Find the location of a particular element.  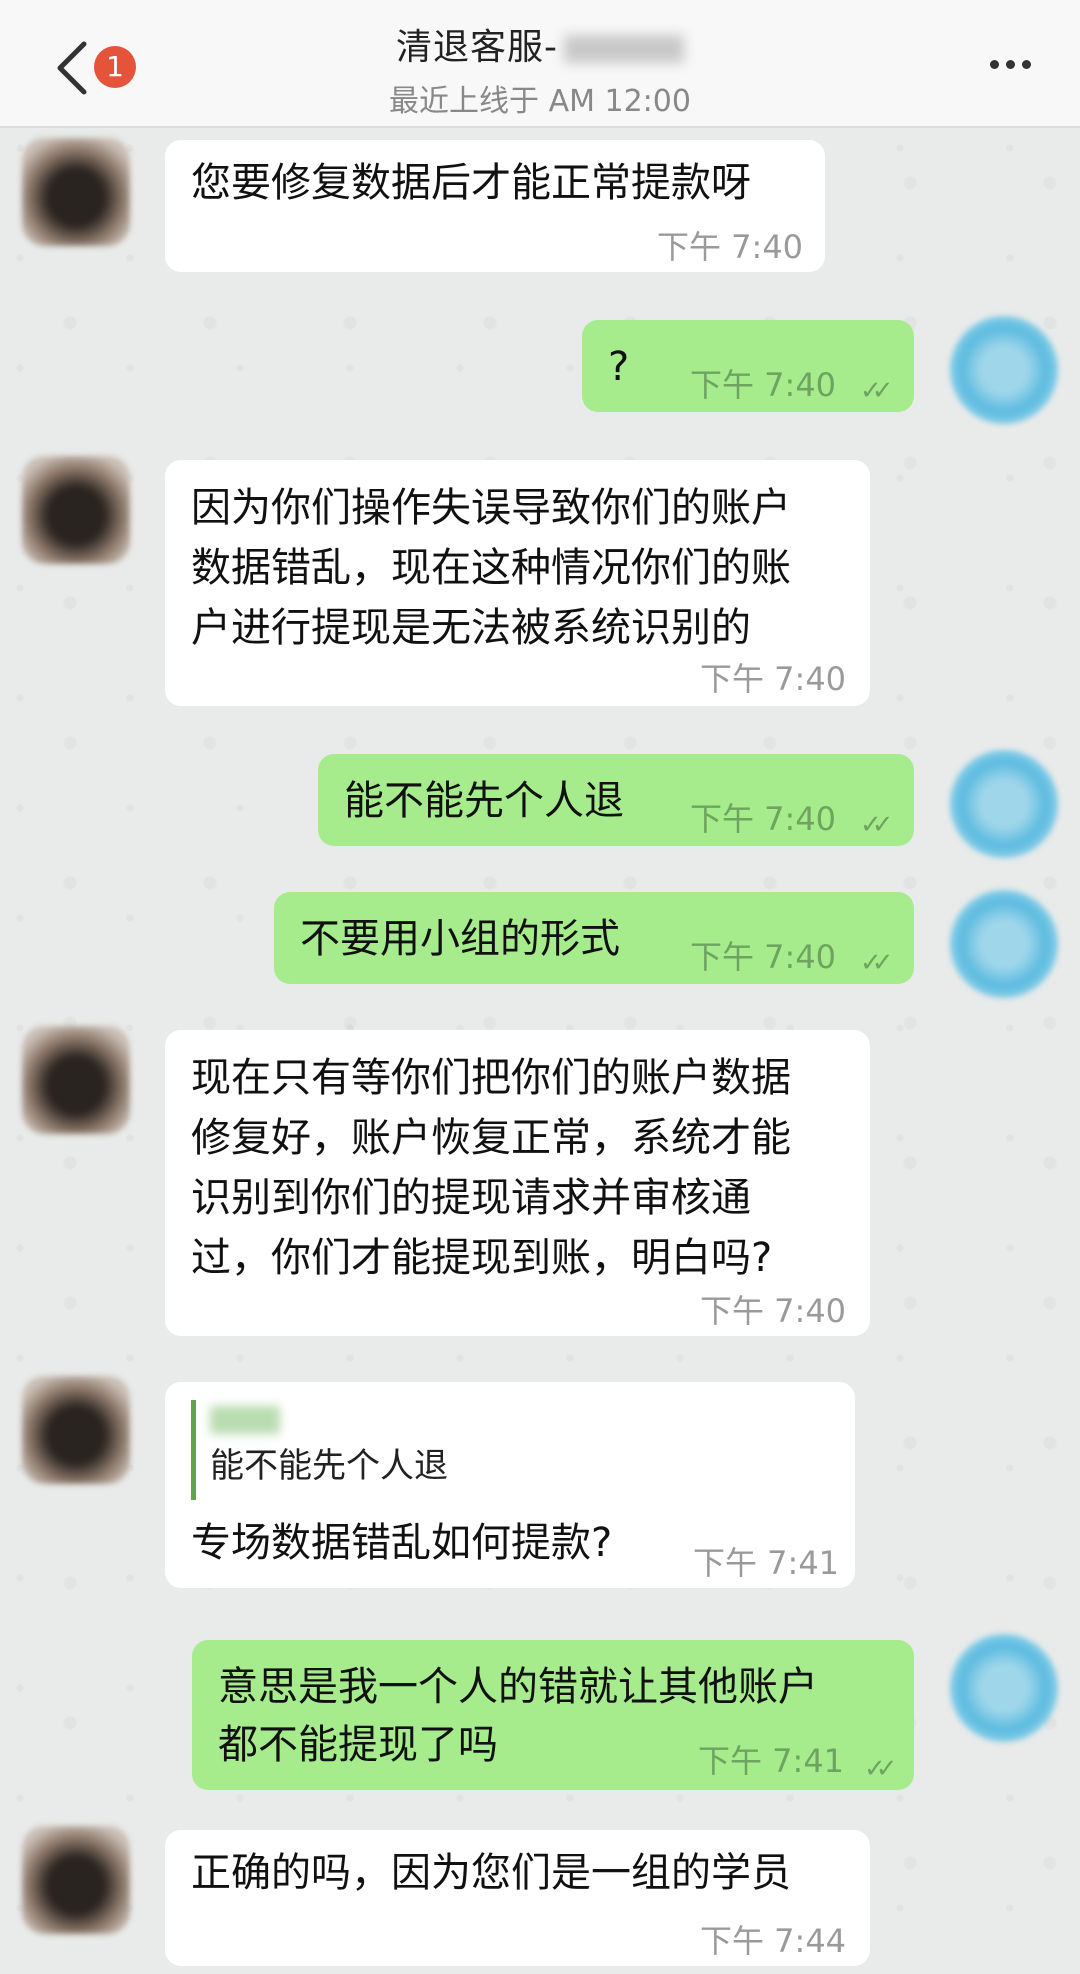

message-text: 正确的吗，因为您们是一组的学员 is located at coordinates (491, 1873).